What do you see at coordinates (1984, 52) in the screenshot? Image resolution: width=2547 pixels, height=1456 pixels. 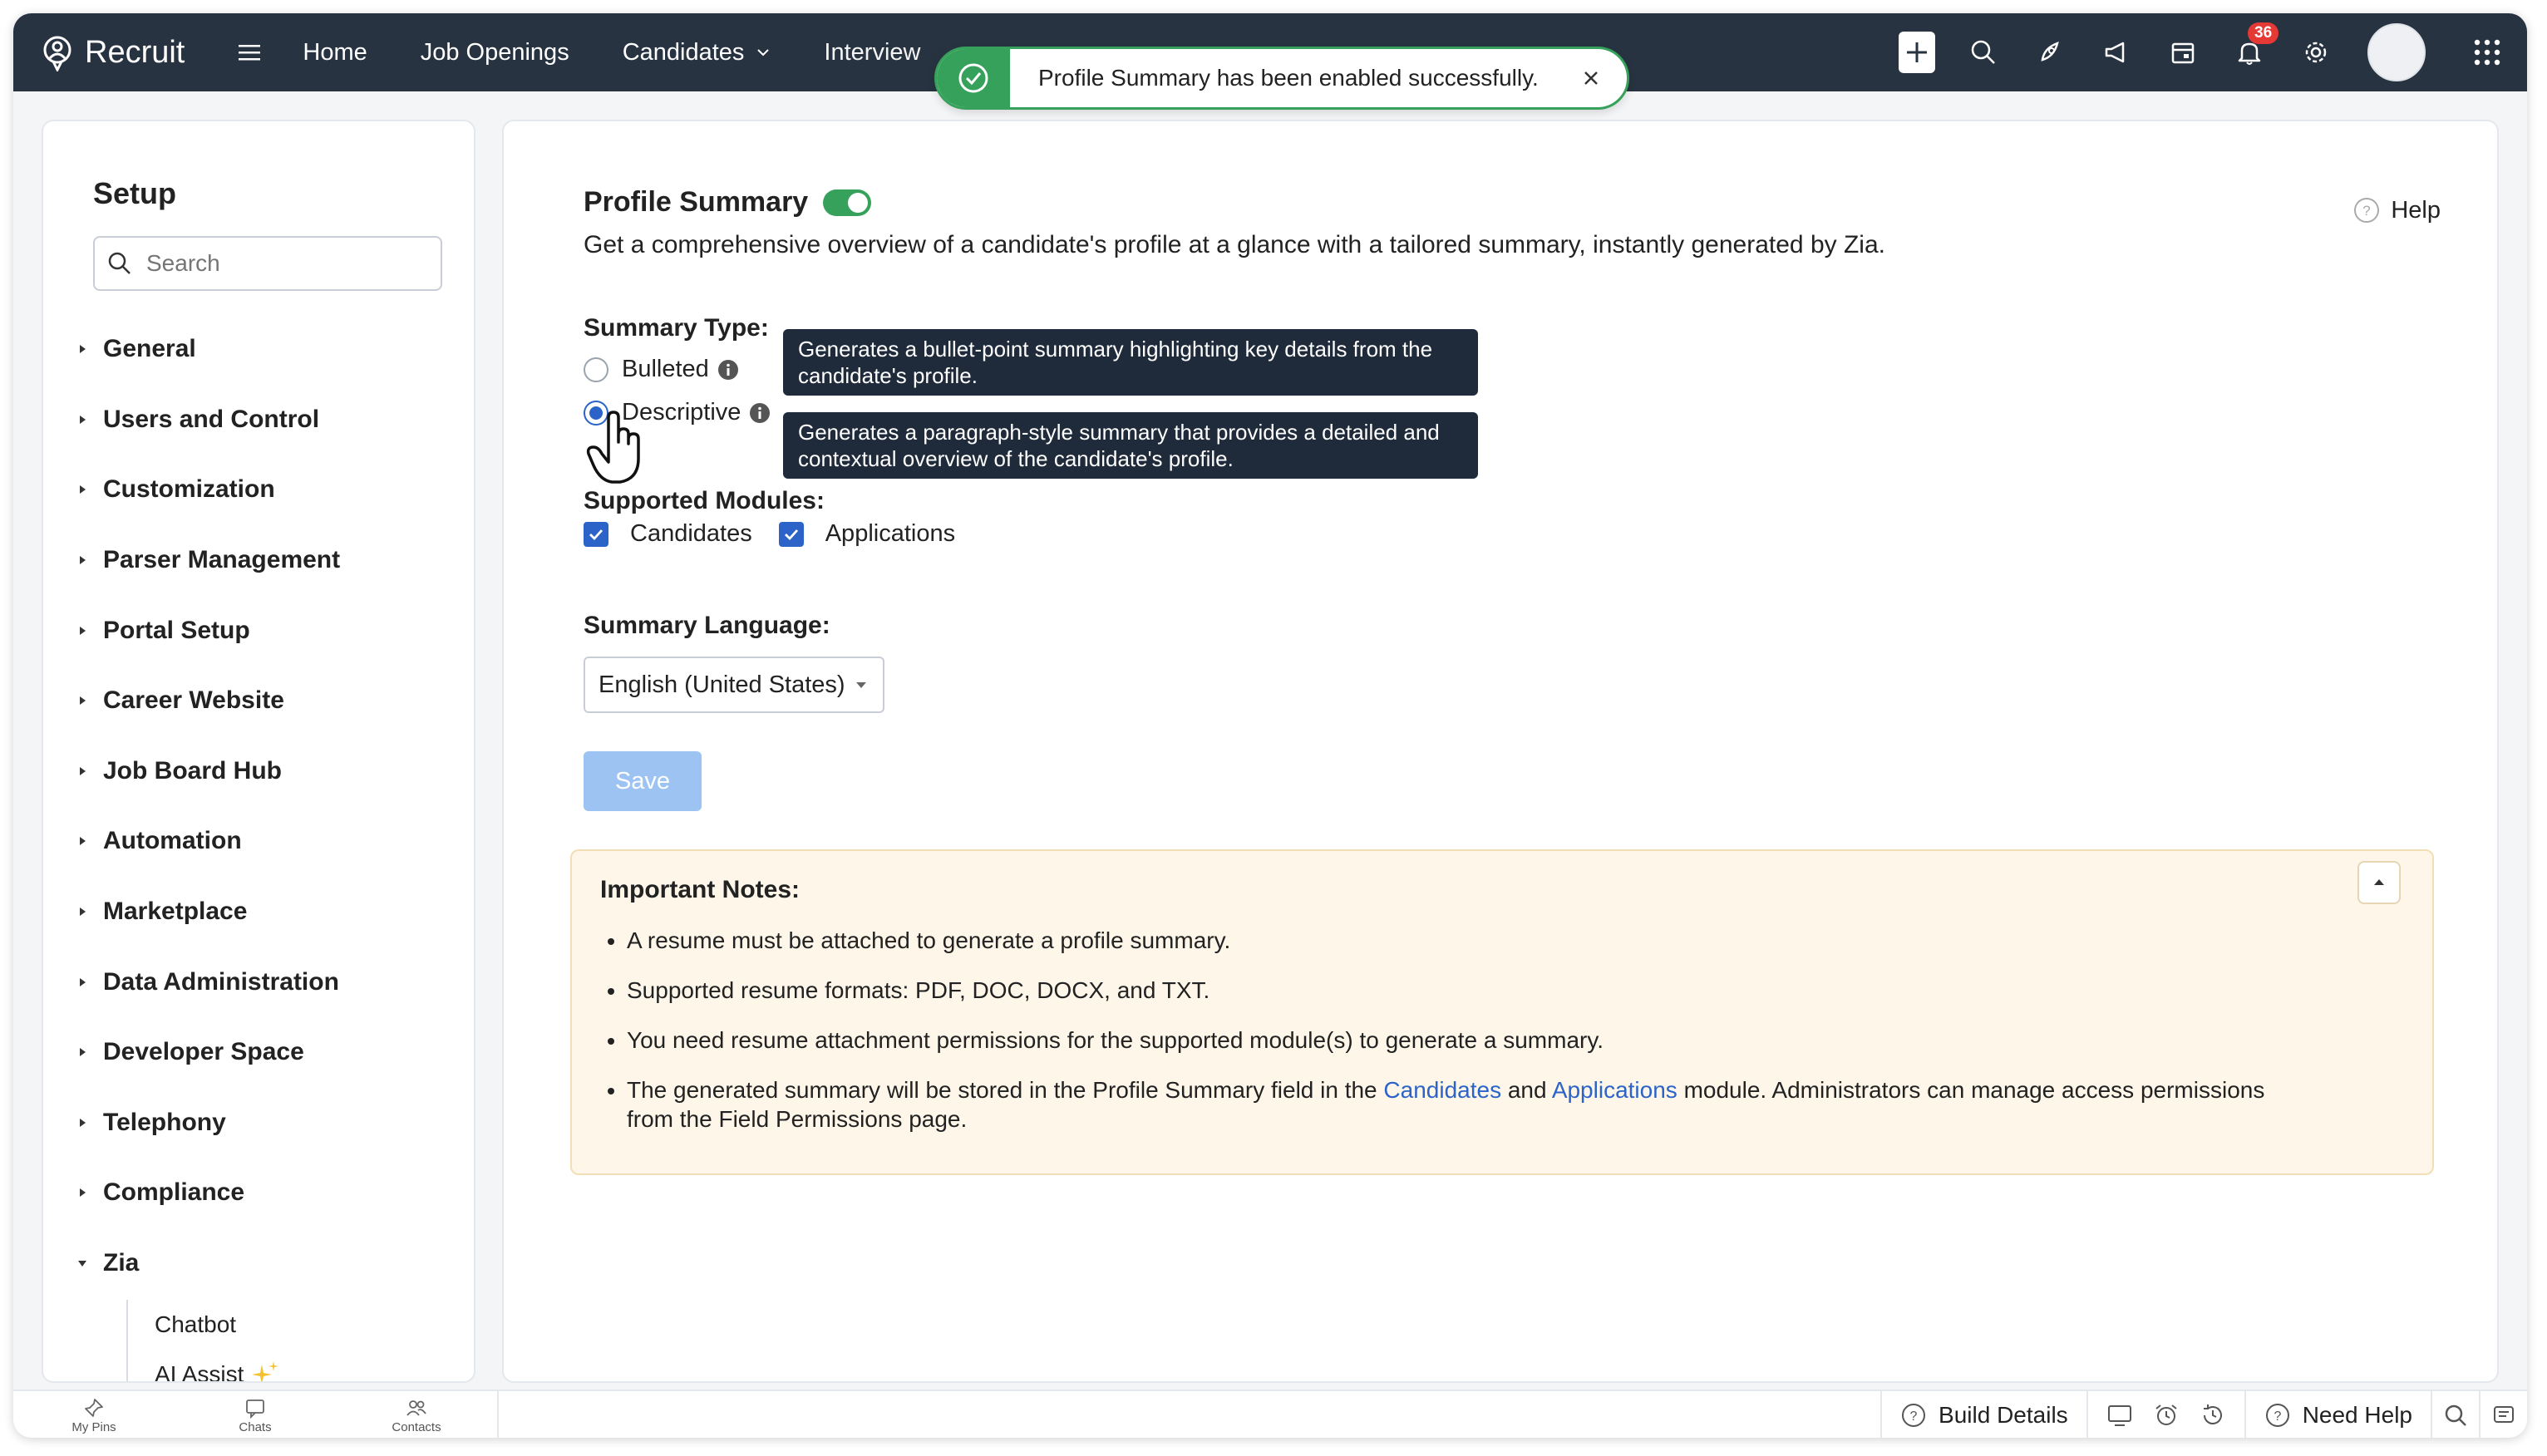 I see `search-button` at bounding box center [1984, 52].